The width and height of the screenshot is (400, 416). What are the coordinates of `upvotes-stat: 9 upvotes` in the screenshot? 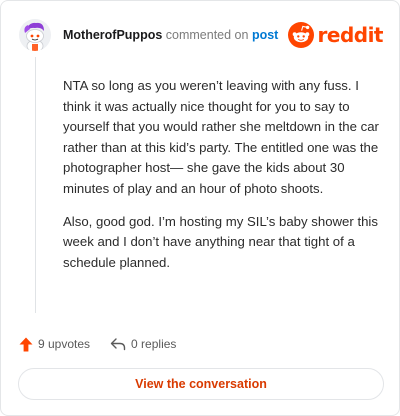 It's located at (54, 344).